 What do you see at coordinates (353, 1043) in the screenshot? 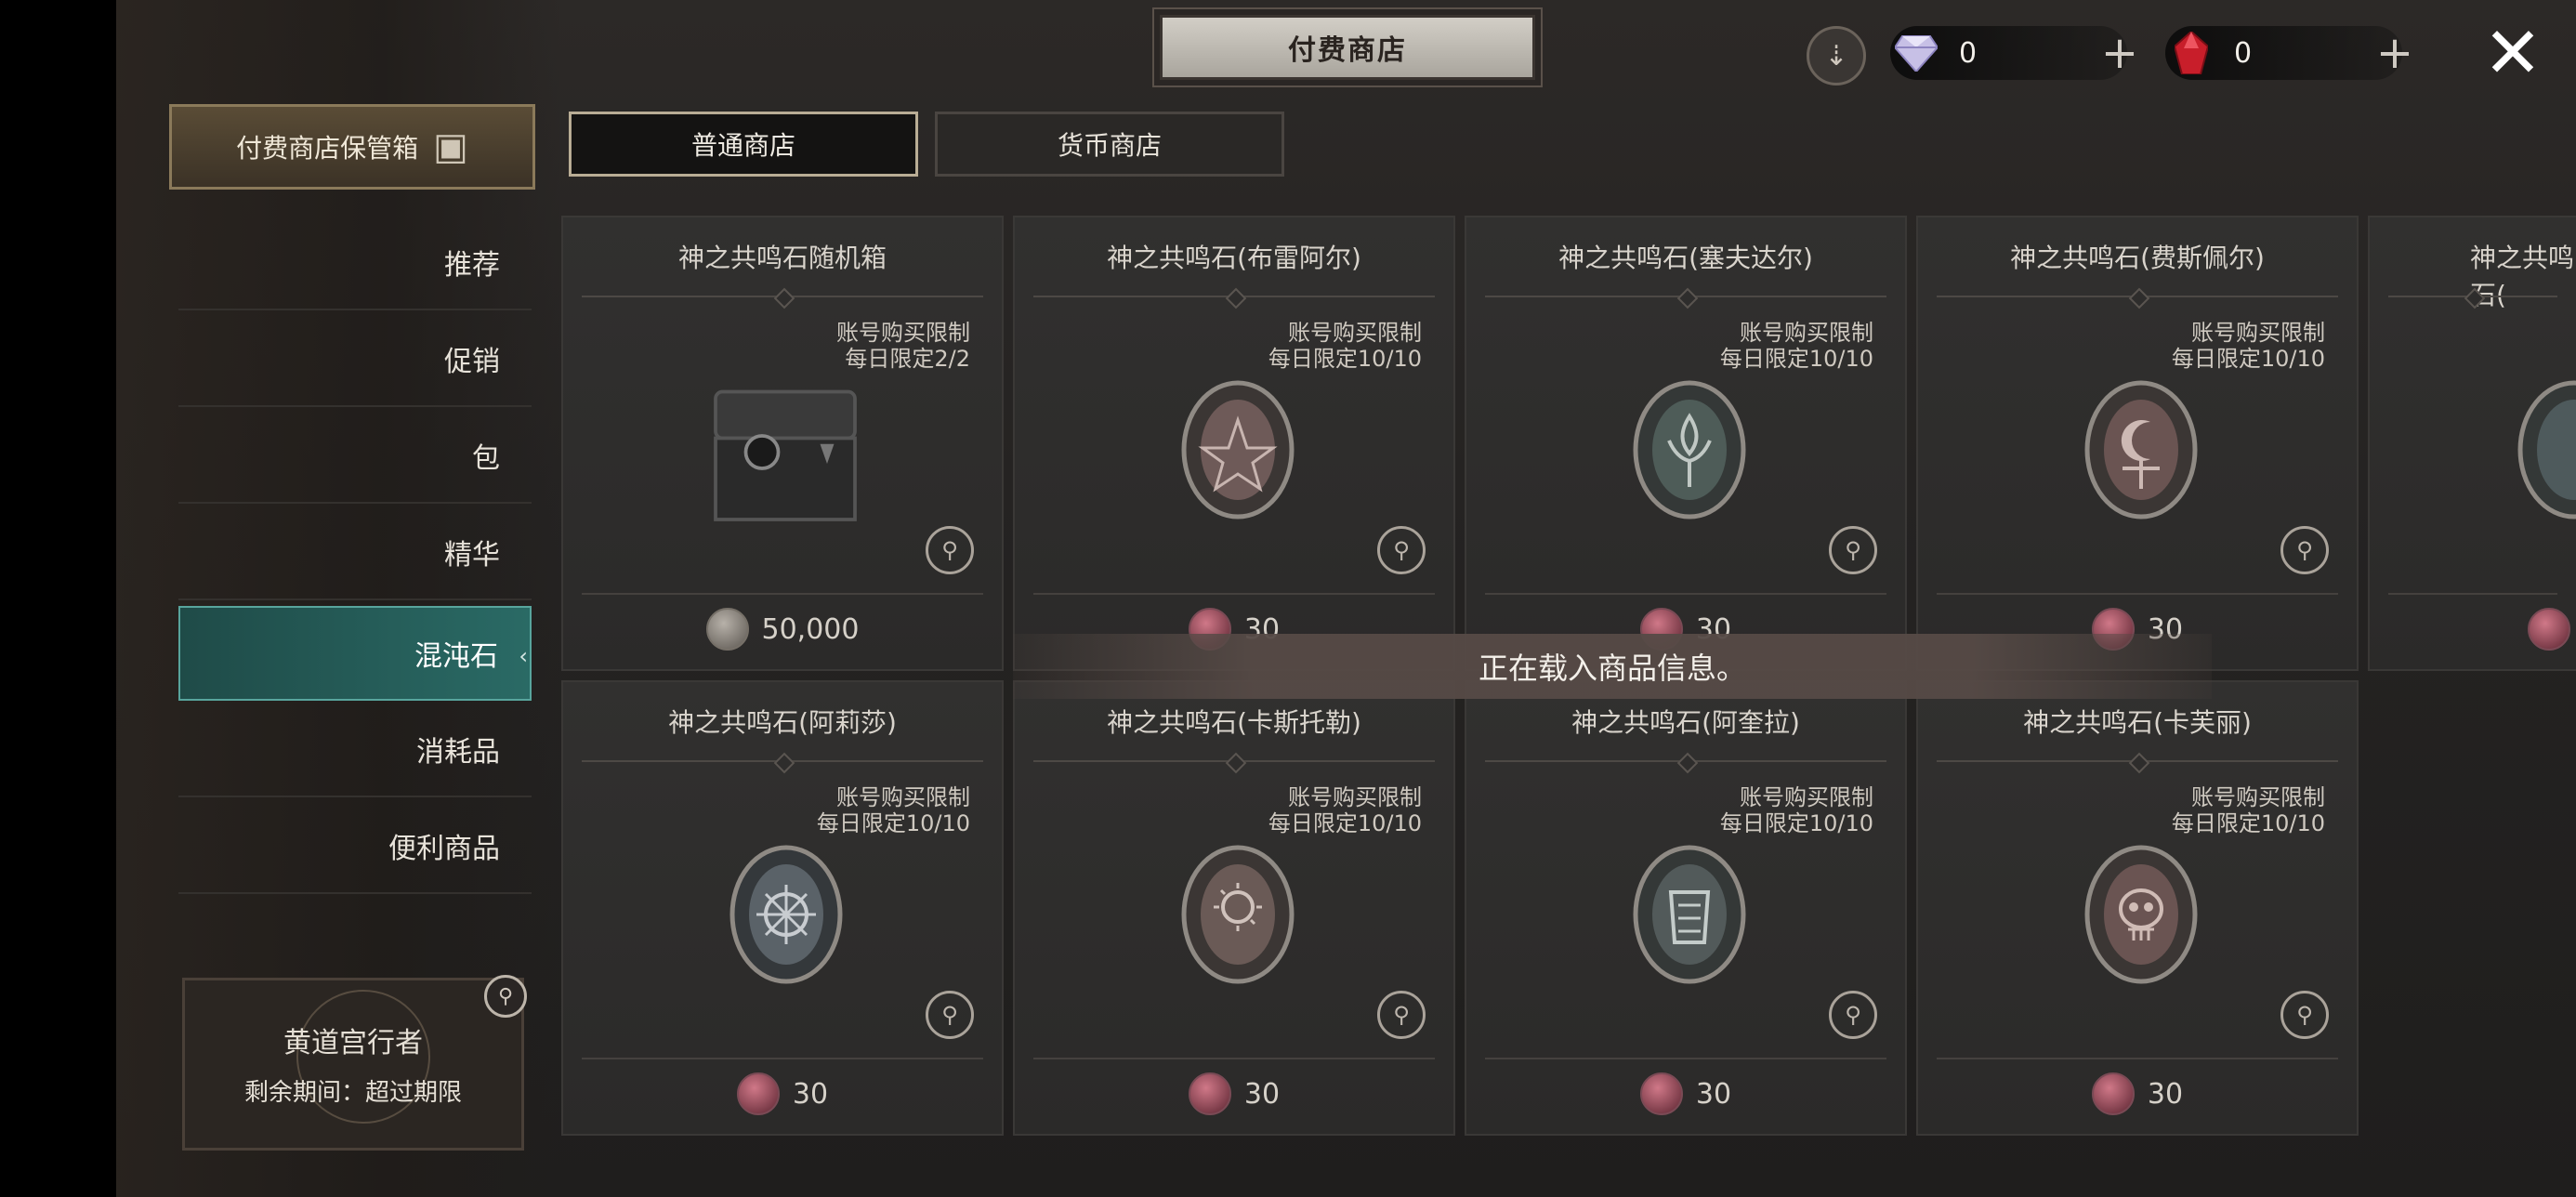
I see `pass-name: 黄道宫行者` at bounding box center [353, 1043].